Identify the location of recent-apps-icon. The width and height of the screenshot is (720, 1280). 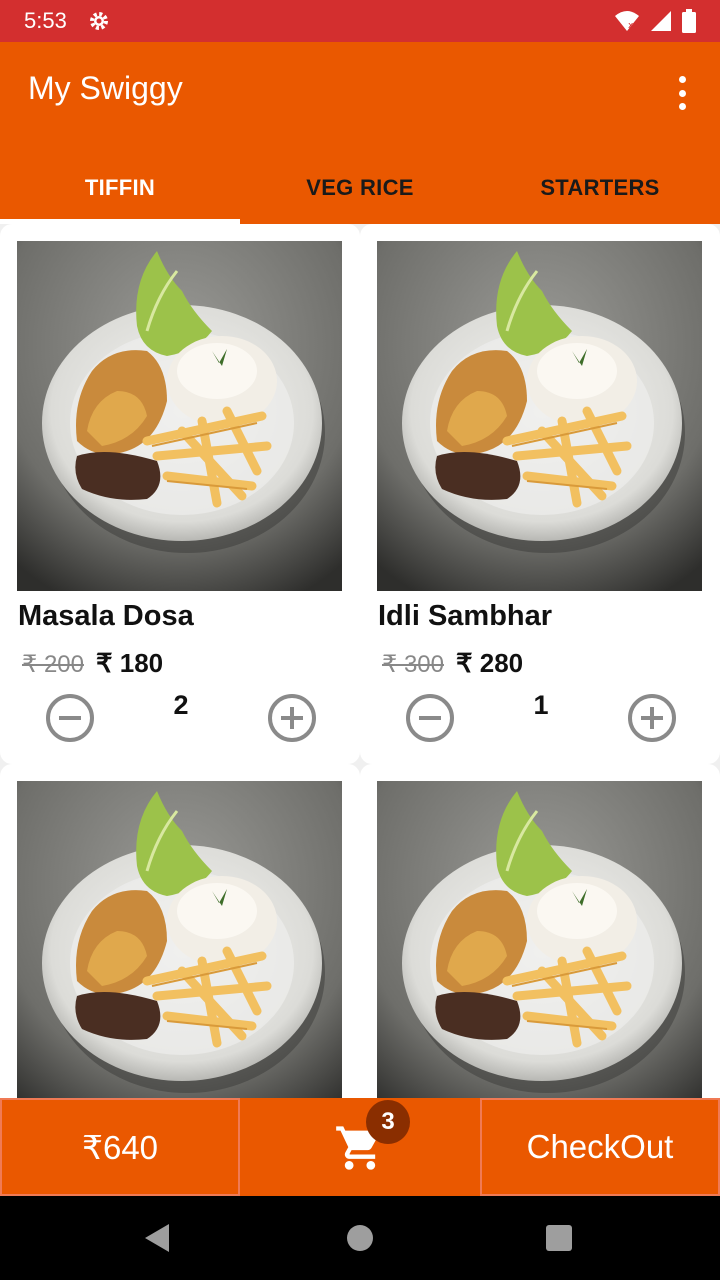
(559, 1238).